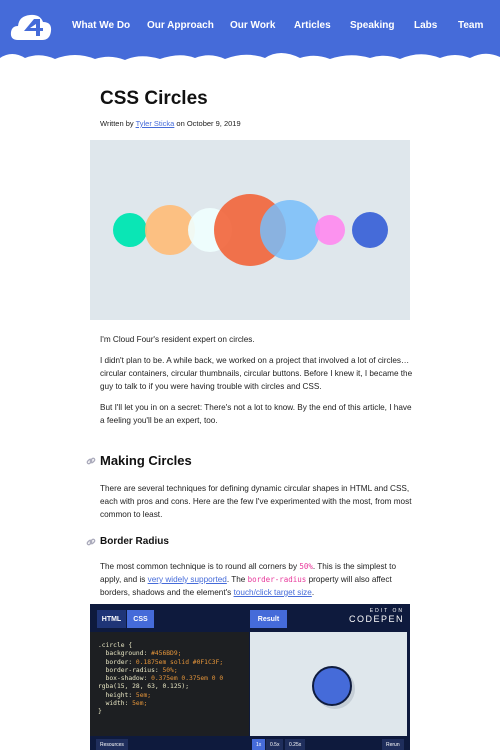  I want to click on result-panel, so click(328, 684).